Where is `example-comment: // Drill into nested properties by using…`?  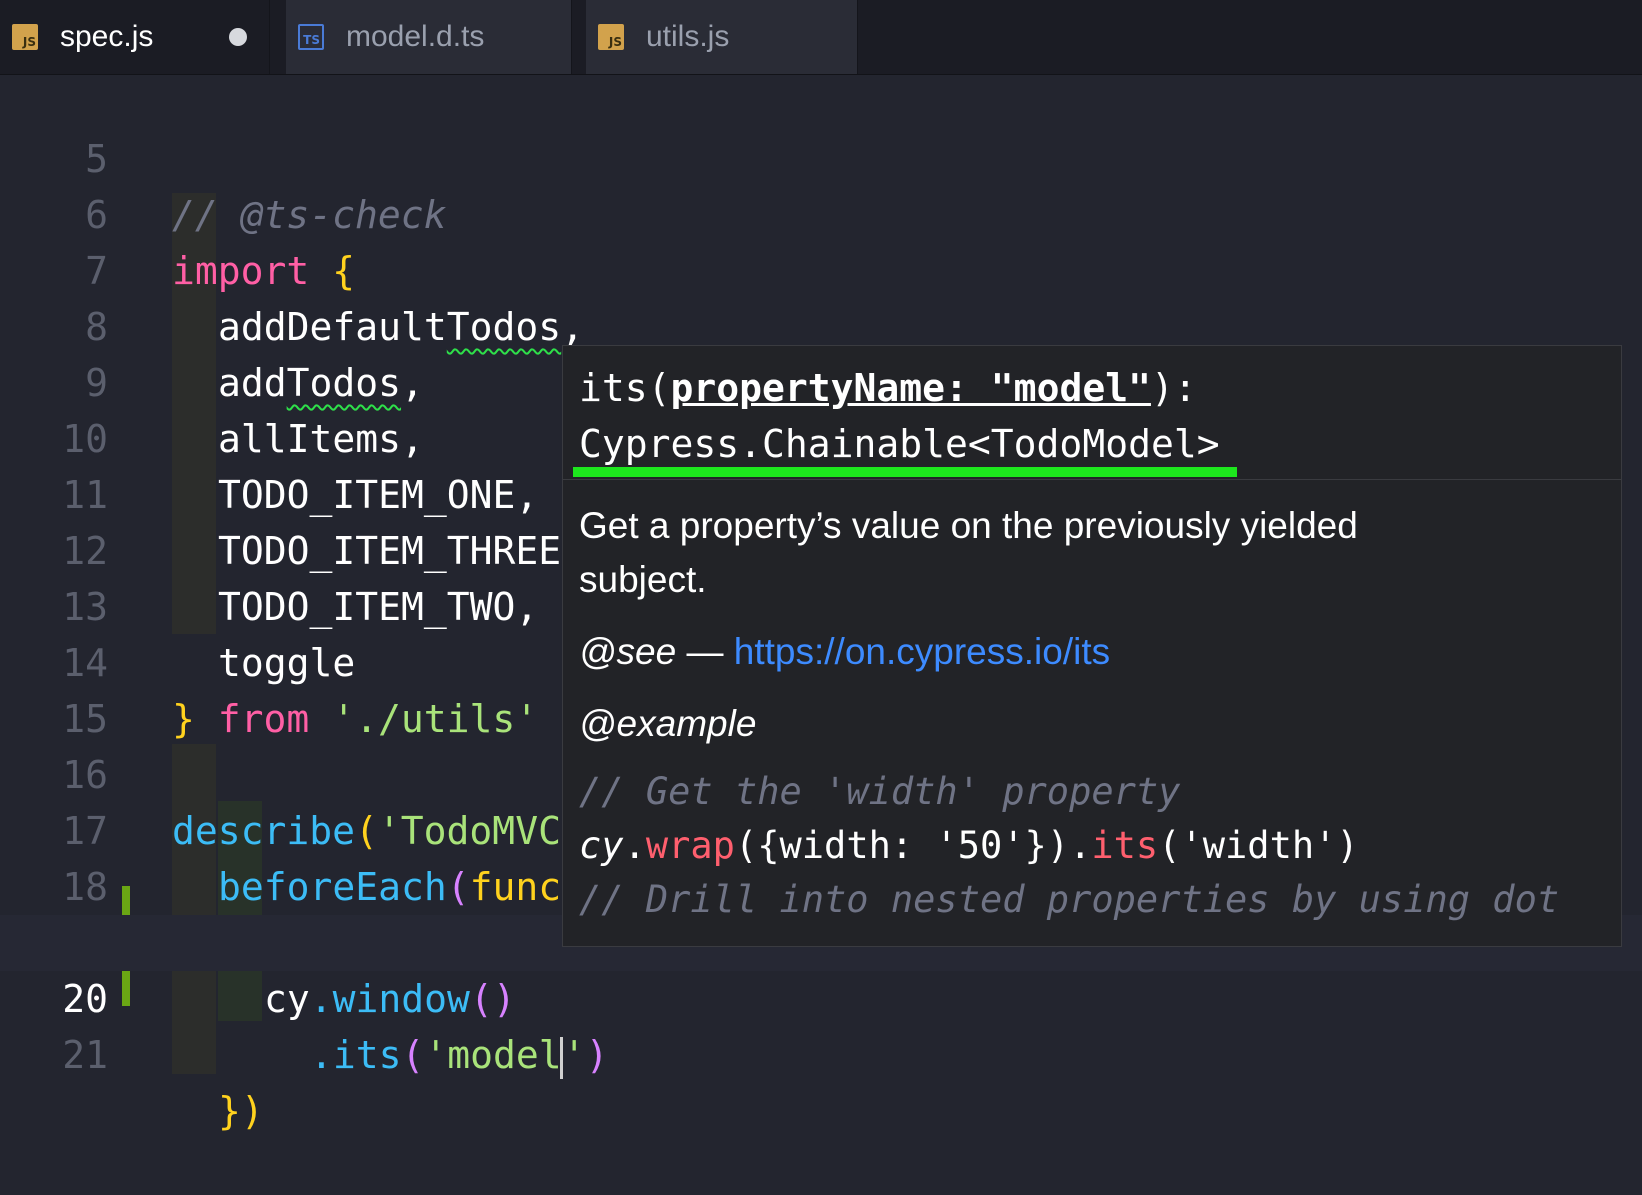
example-comment: // Drill into nested properties by using… is located at coordinates (1069, 899).